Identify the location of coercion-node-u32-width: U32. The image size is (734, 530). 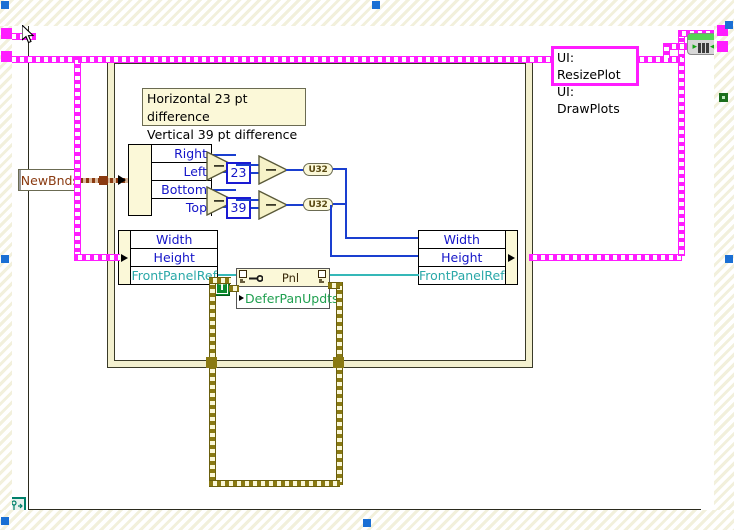
(318, 169).